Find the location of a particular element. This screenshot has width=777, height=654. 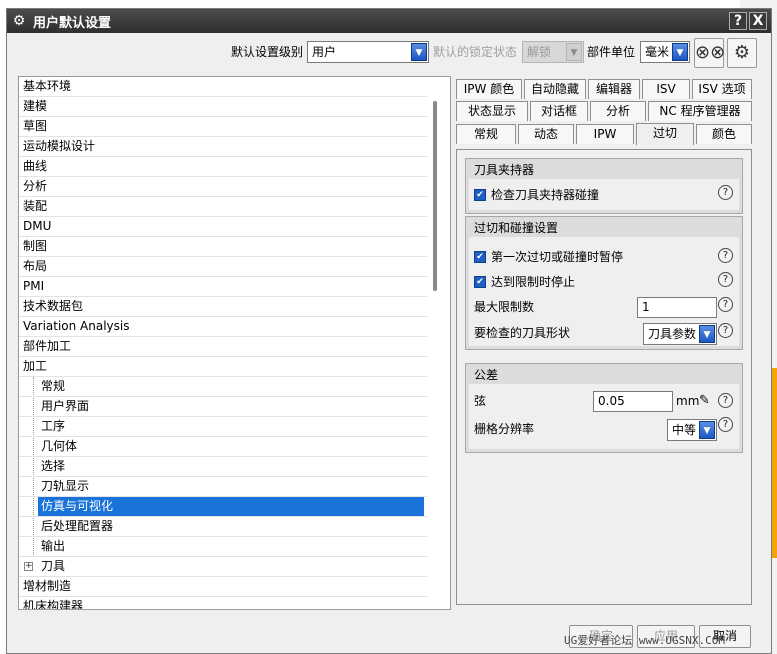

tree-item-child: 输出 is located at coordinates (223, 547).